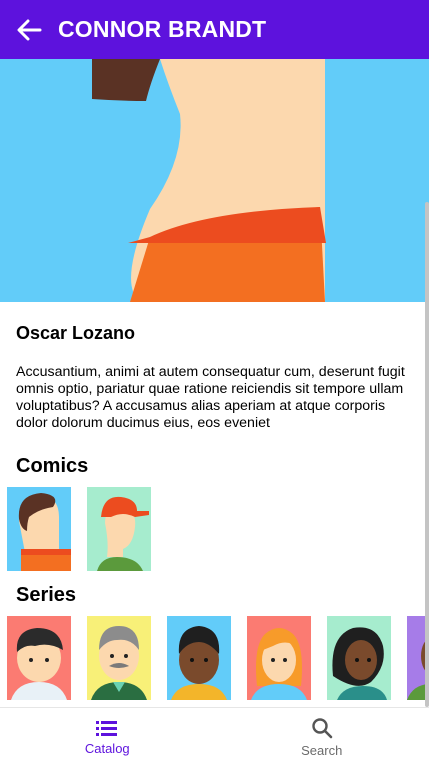 The width and height of the screenshot is (429, 766). Describe the element at coordinates (322, 727) in the screenshot. I see `search-icon` at that location.